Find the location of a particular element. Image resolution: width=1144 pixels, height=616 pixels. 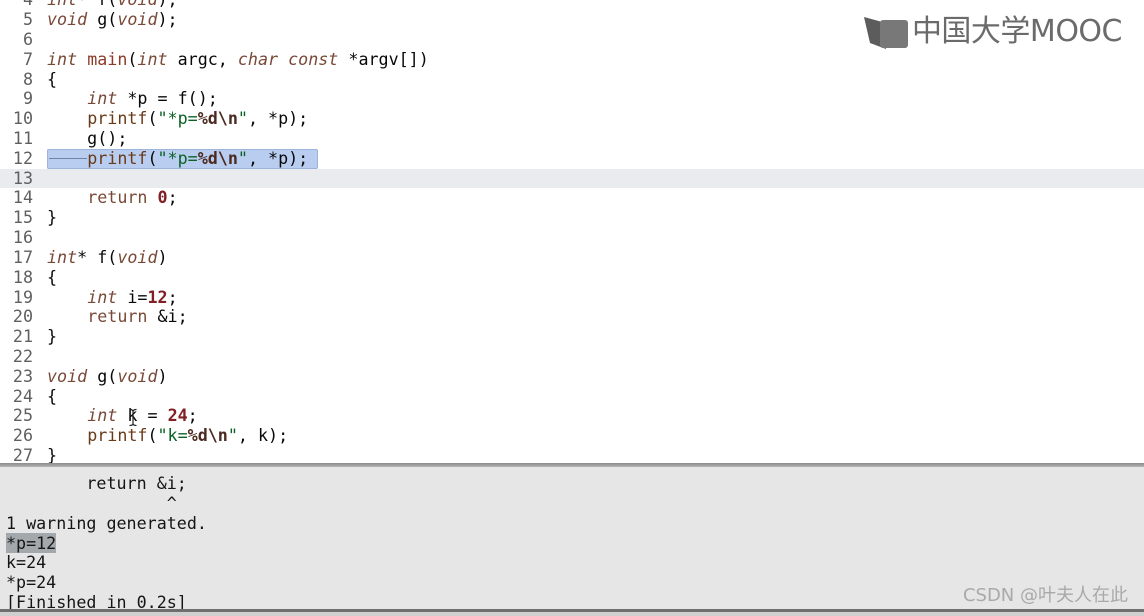

code-text: return &i; is located at coordinates (117, 316).